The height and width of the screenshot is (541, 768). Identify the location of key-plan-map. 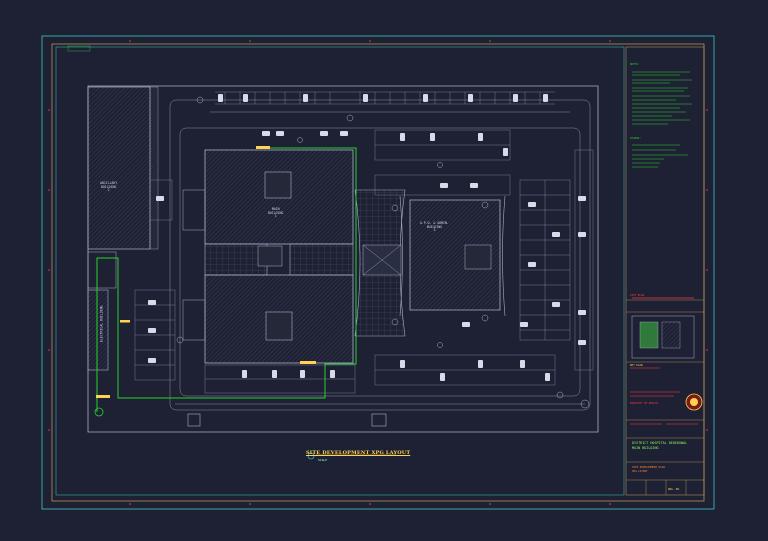
(663, 337).